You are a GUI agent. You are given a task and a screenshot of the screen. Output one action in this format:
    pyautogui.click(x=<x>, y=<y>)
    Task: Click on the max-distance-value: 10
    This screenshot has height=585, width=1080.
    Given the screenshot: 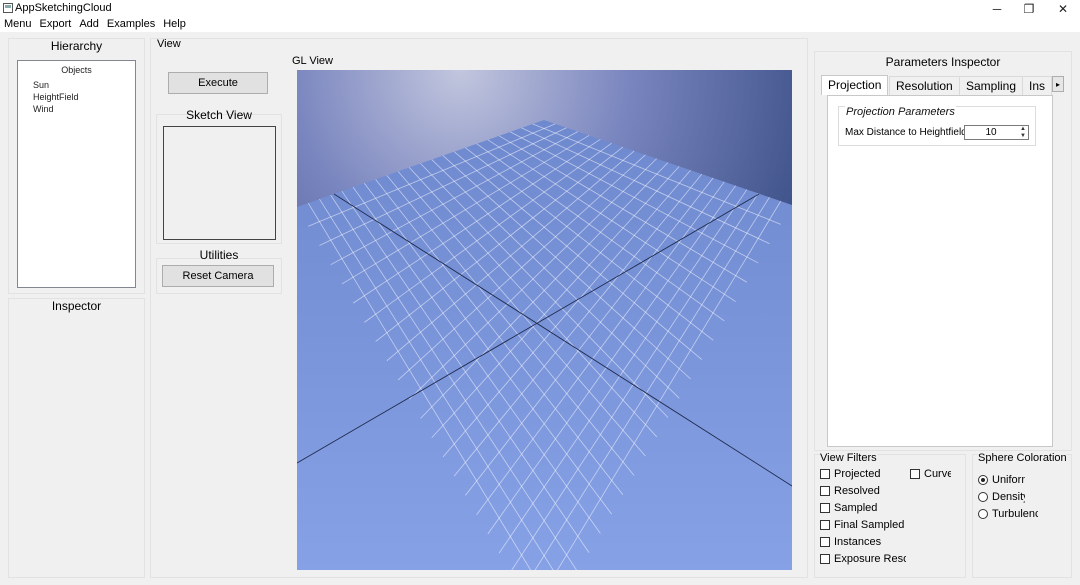 What is the action you would take?
    pyautogui.click(x=991, y=132)
    